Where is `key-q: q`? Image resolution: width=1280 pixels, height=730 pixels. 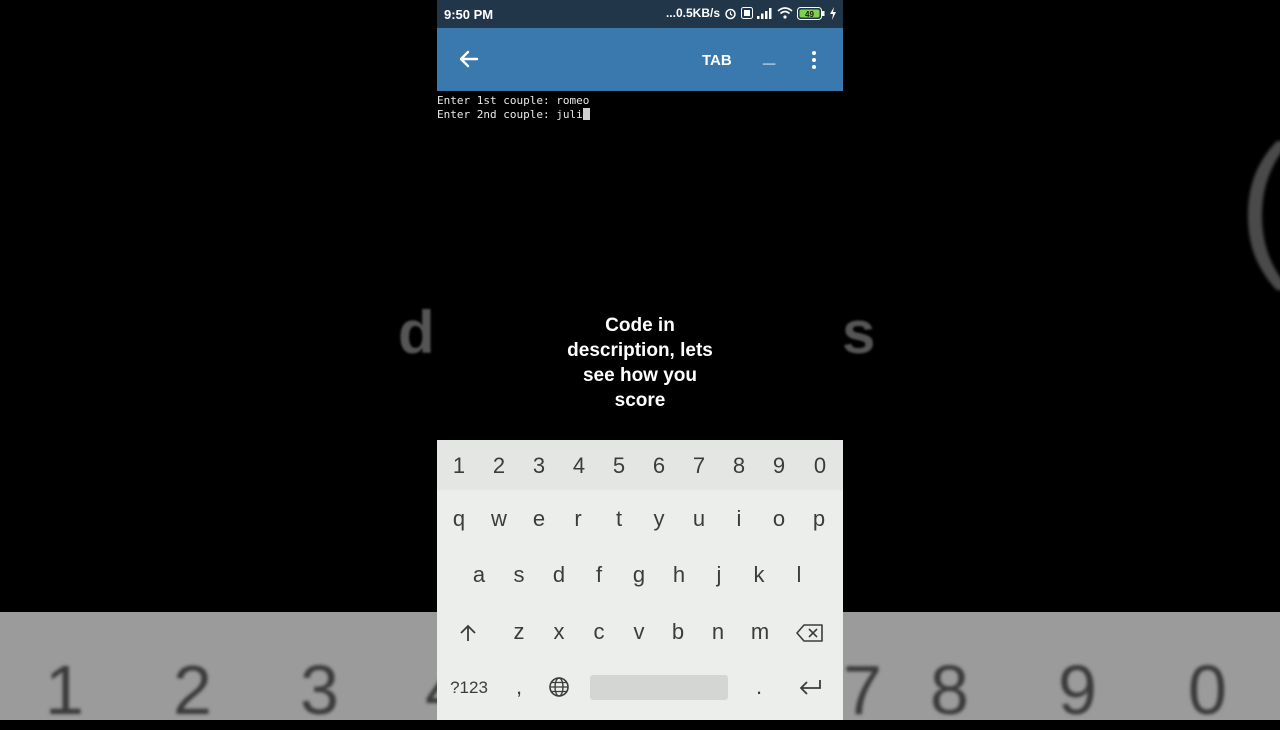 key-q: q is located at coordinates (459, 519).